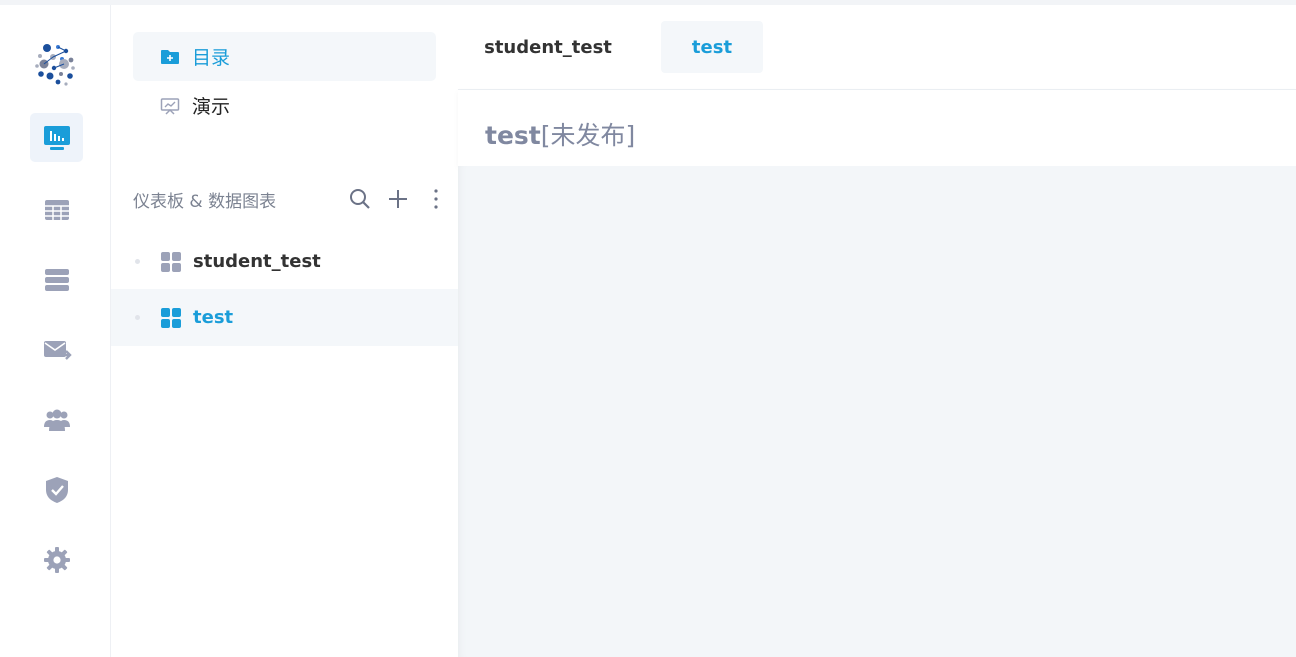 The height and width of the screenshot is (657, 1296). What do you see at coordinates (548, 47) in the screenshot?
I see `tab-student-test: student_test` at bounding box center [548, 47].